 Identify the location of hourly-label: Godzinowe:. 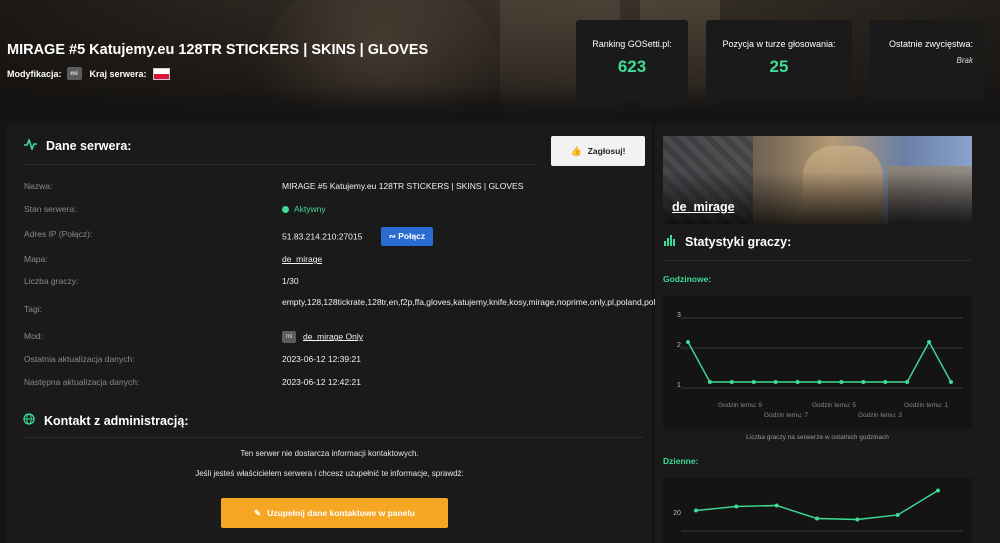
(687, 279).